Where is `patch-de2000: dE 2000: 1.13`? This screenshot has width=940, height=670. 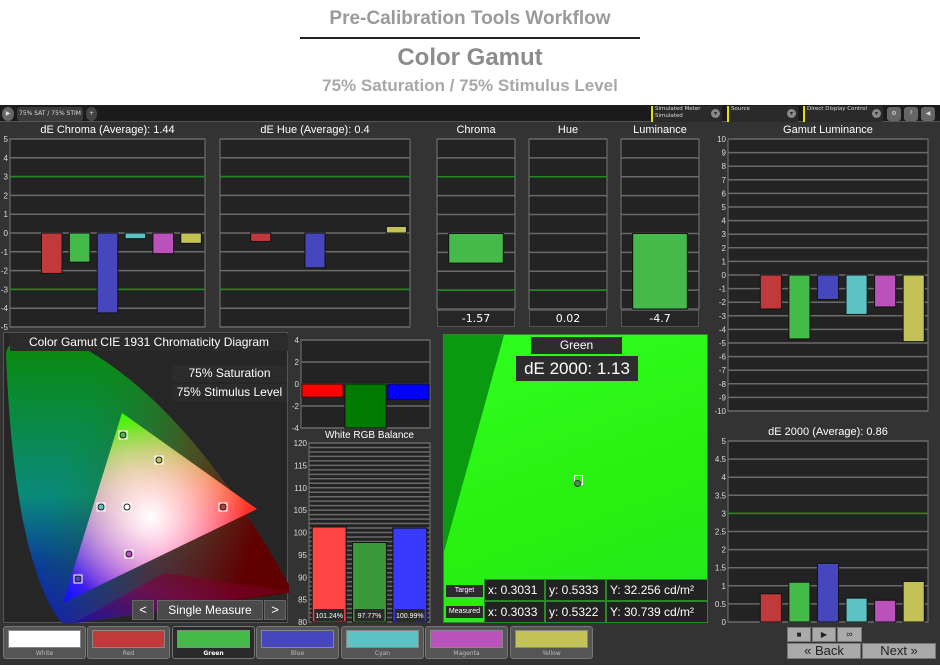 patch-de2000: dE 2000: 1.13 is located at coordinates (577, 368).